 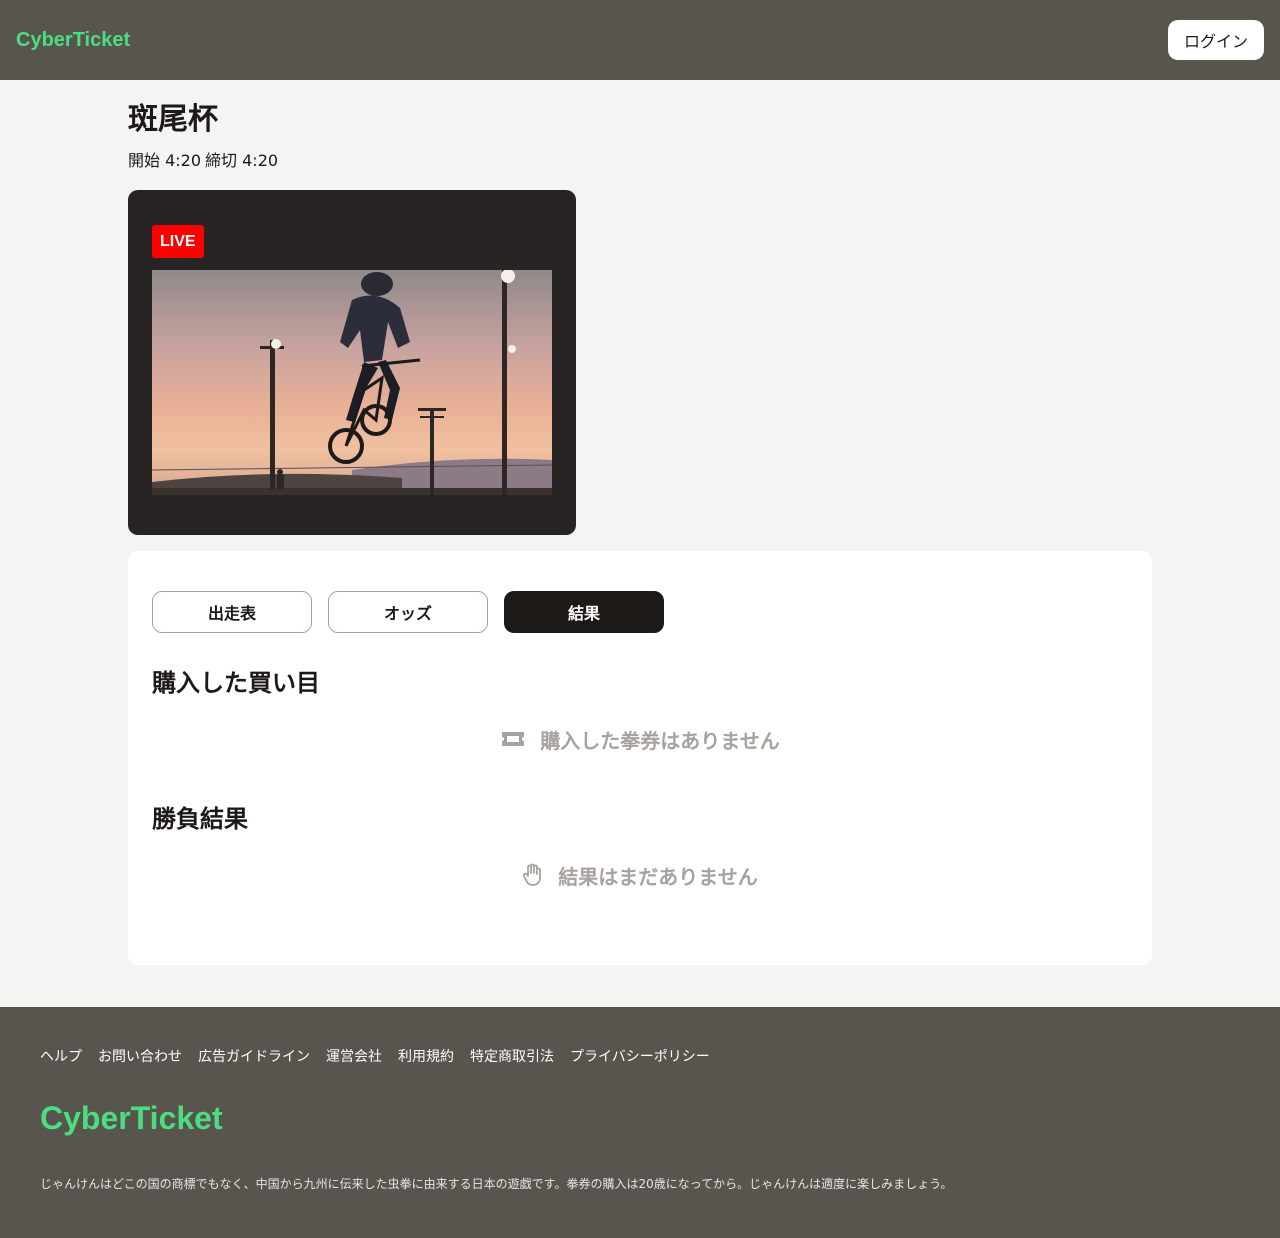 What do you see at coordinates (1215, 40) in the screenshot?
I see `login-button: ログイン` at bounding box center [1215, 40].